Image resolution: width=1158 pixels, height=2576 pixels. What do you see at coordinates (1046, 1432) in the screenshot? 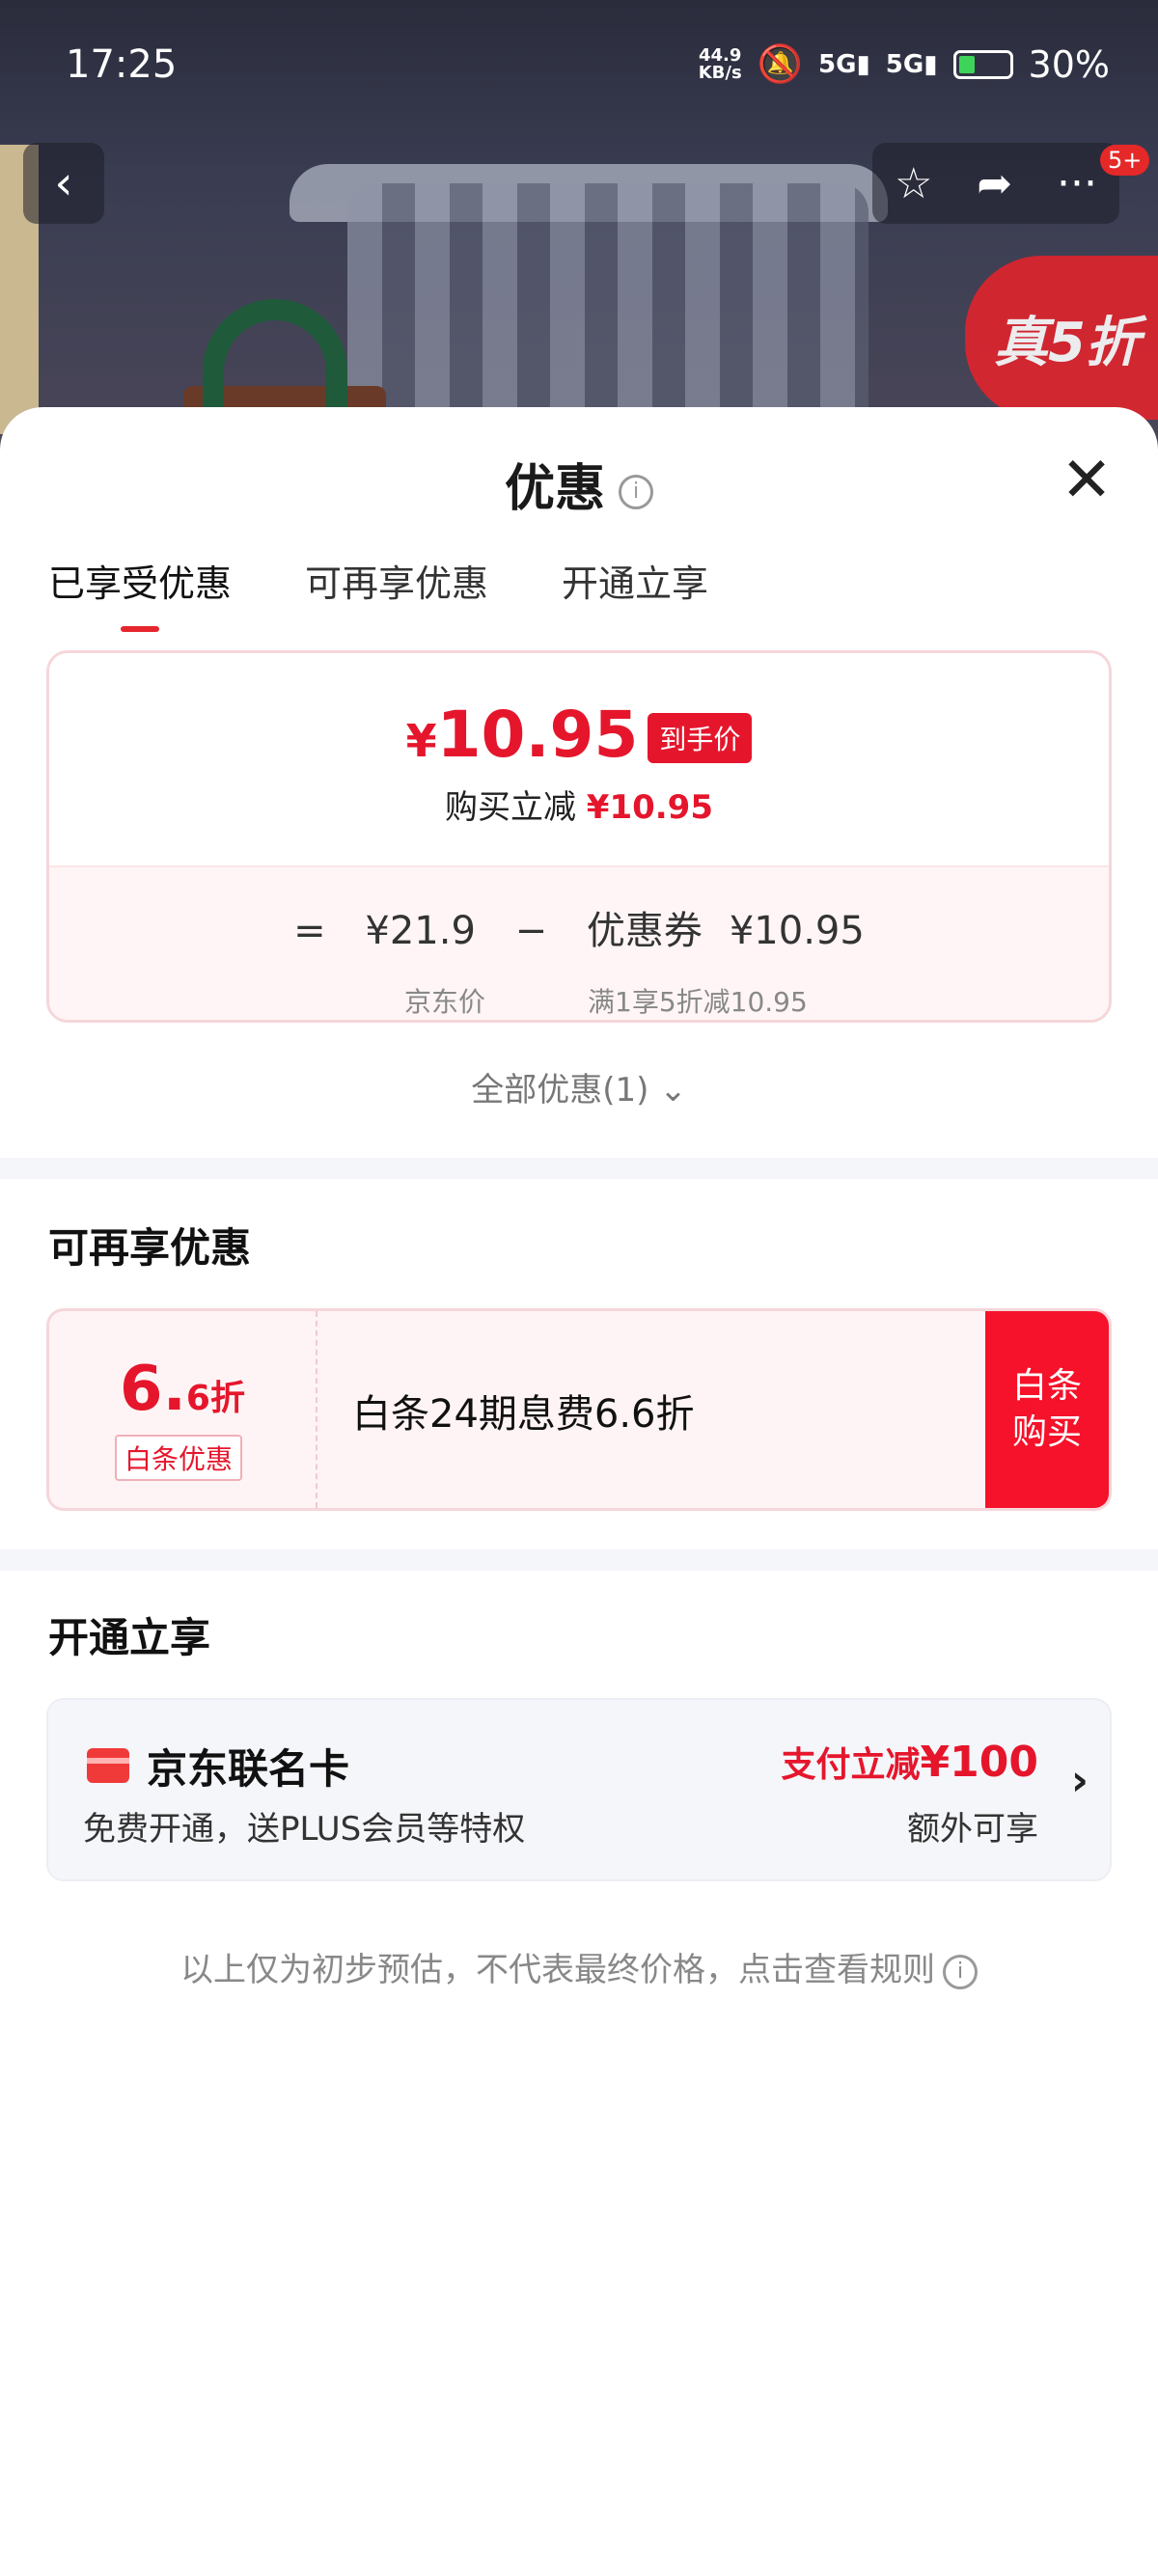
I see `baitiao-buy-line2: 购买` at bounding box center [1046, 1432].